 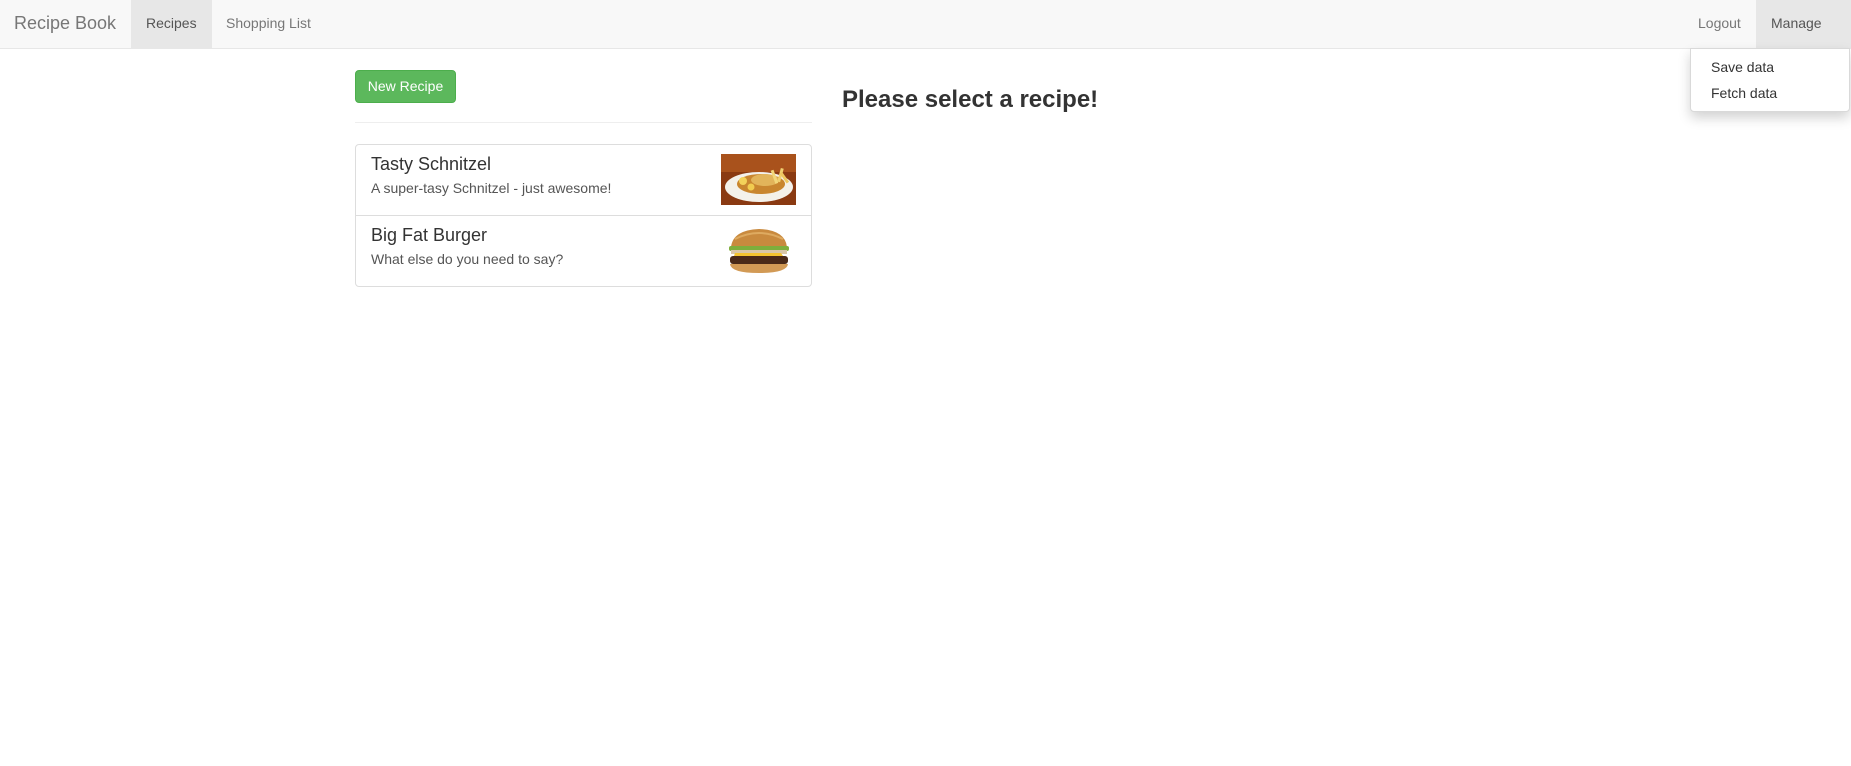 What do you see at coordinates (1770, 67) in the screenshot?
I see `save-data-item: Save data` at bounding box center [1770, 67].